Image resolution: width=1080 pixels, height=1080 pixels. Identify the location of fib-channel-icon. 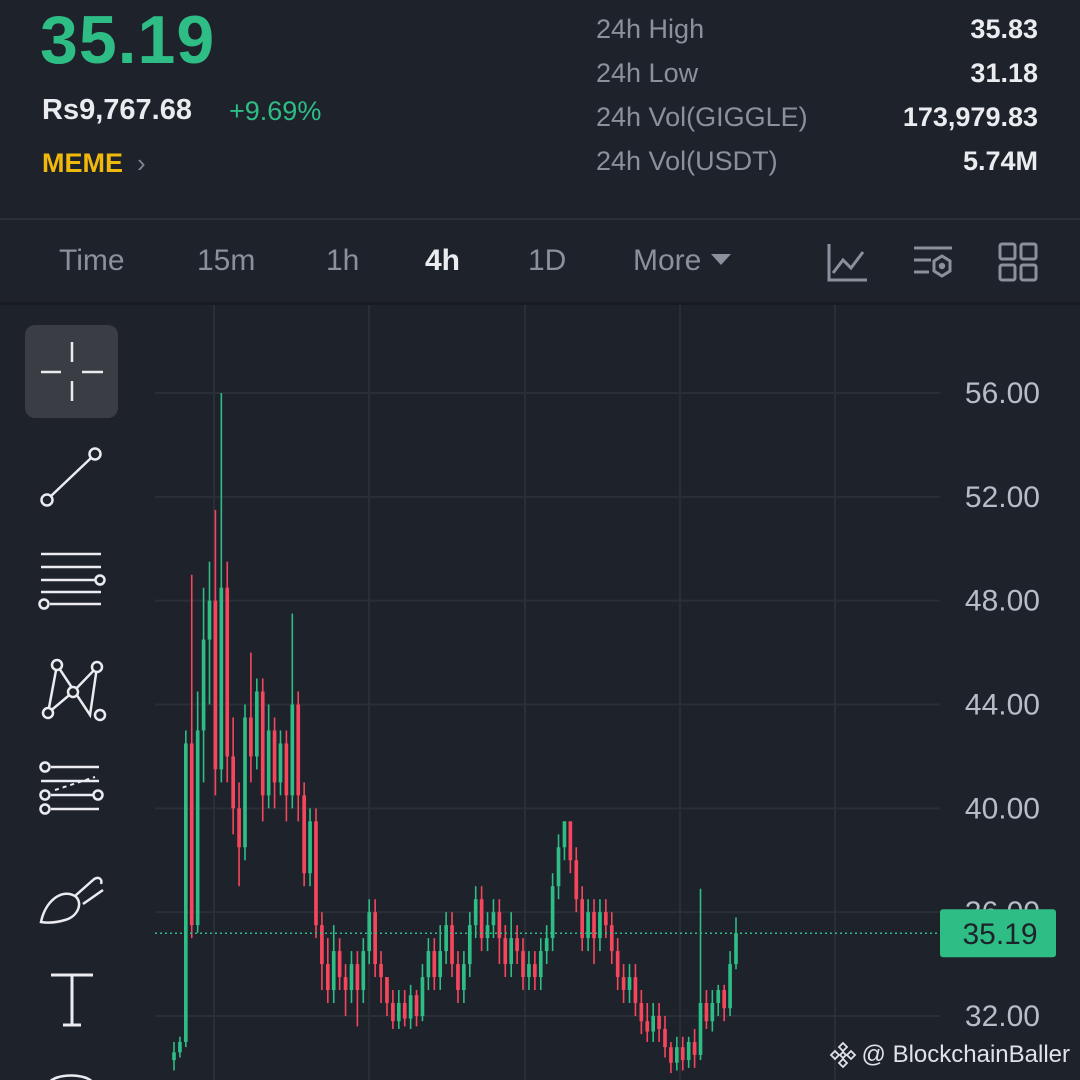
(71, 788).